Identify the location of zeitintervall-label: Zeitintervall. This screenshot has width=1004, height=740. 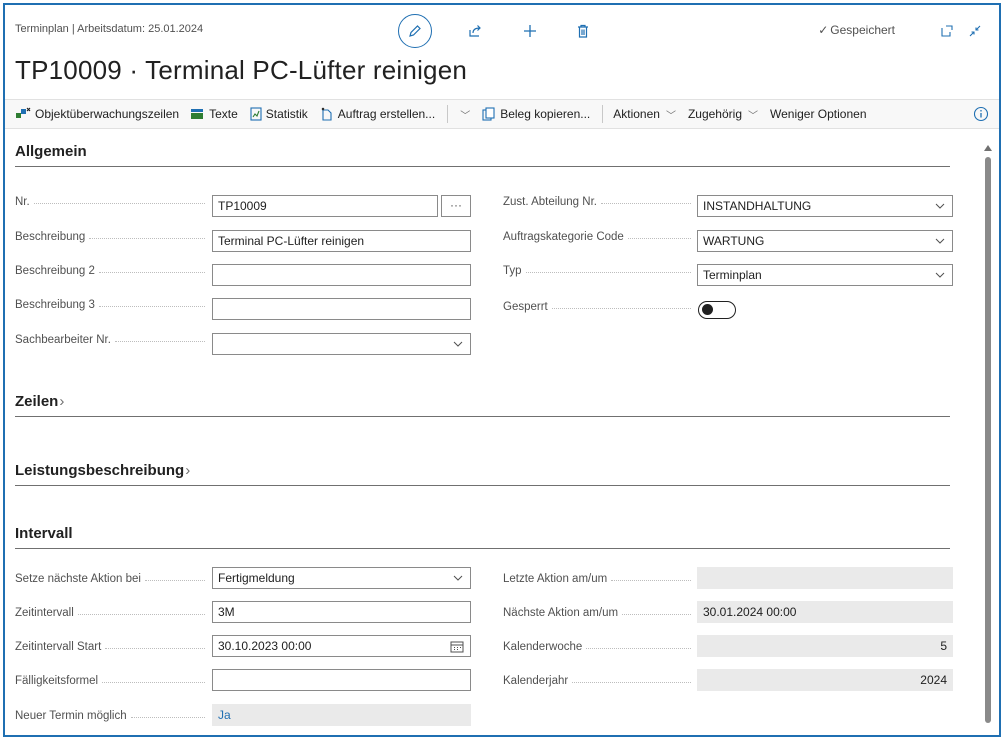
(110, 613).